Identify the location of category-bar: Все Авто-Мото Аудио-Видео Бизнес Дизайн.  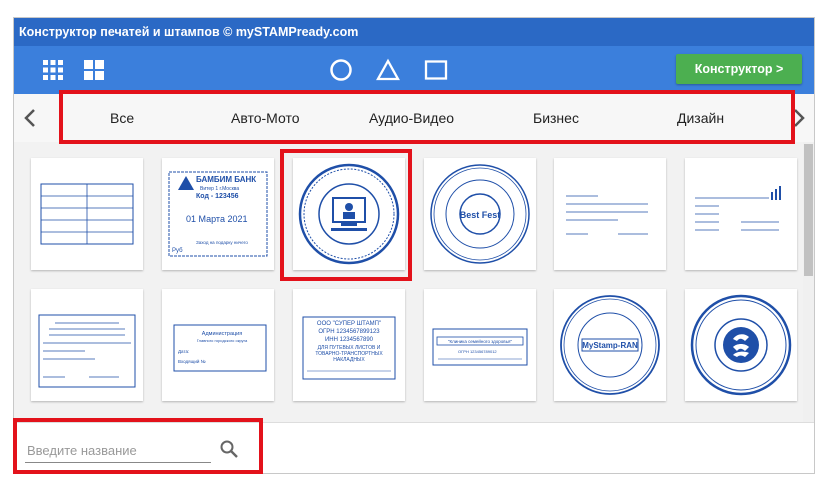
(414, 118).